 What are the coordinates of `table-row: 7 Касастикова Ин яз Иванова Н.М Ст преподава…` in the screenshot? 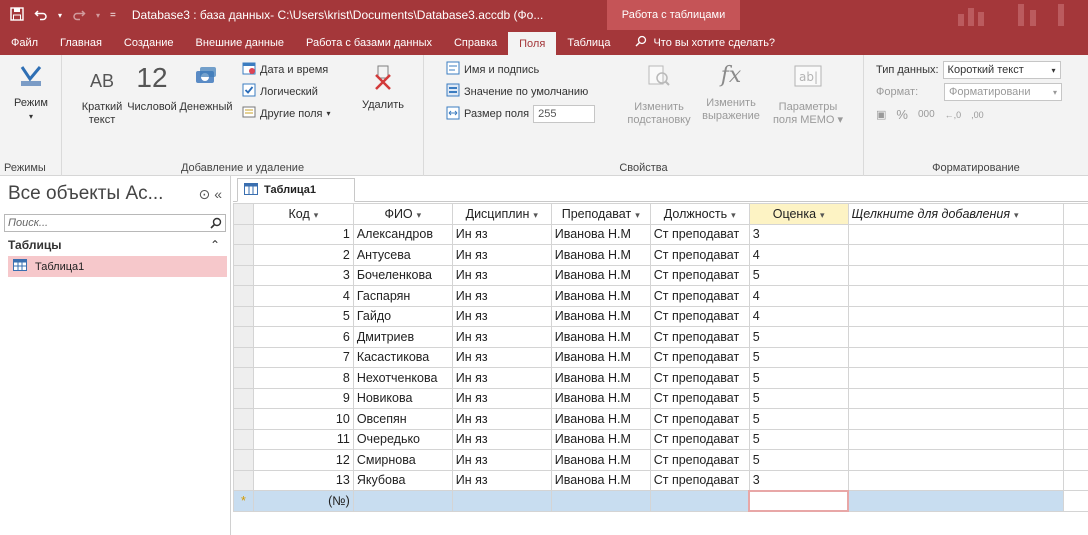 It's located at (660, 357).